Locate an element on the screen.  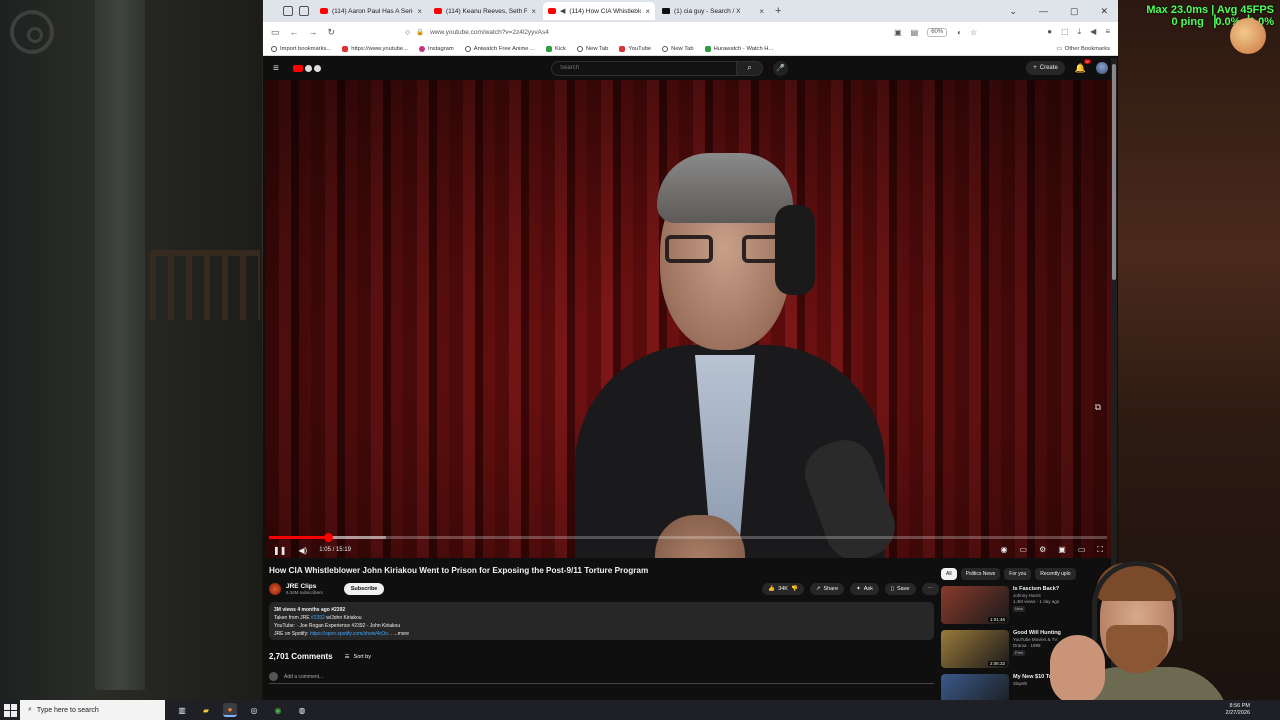
other-bookmarks: ▭ Other Bookmarks is located at coordinates (1083, 49).